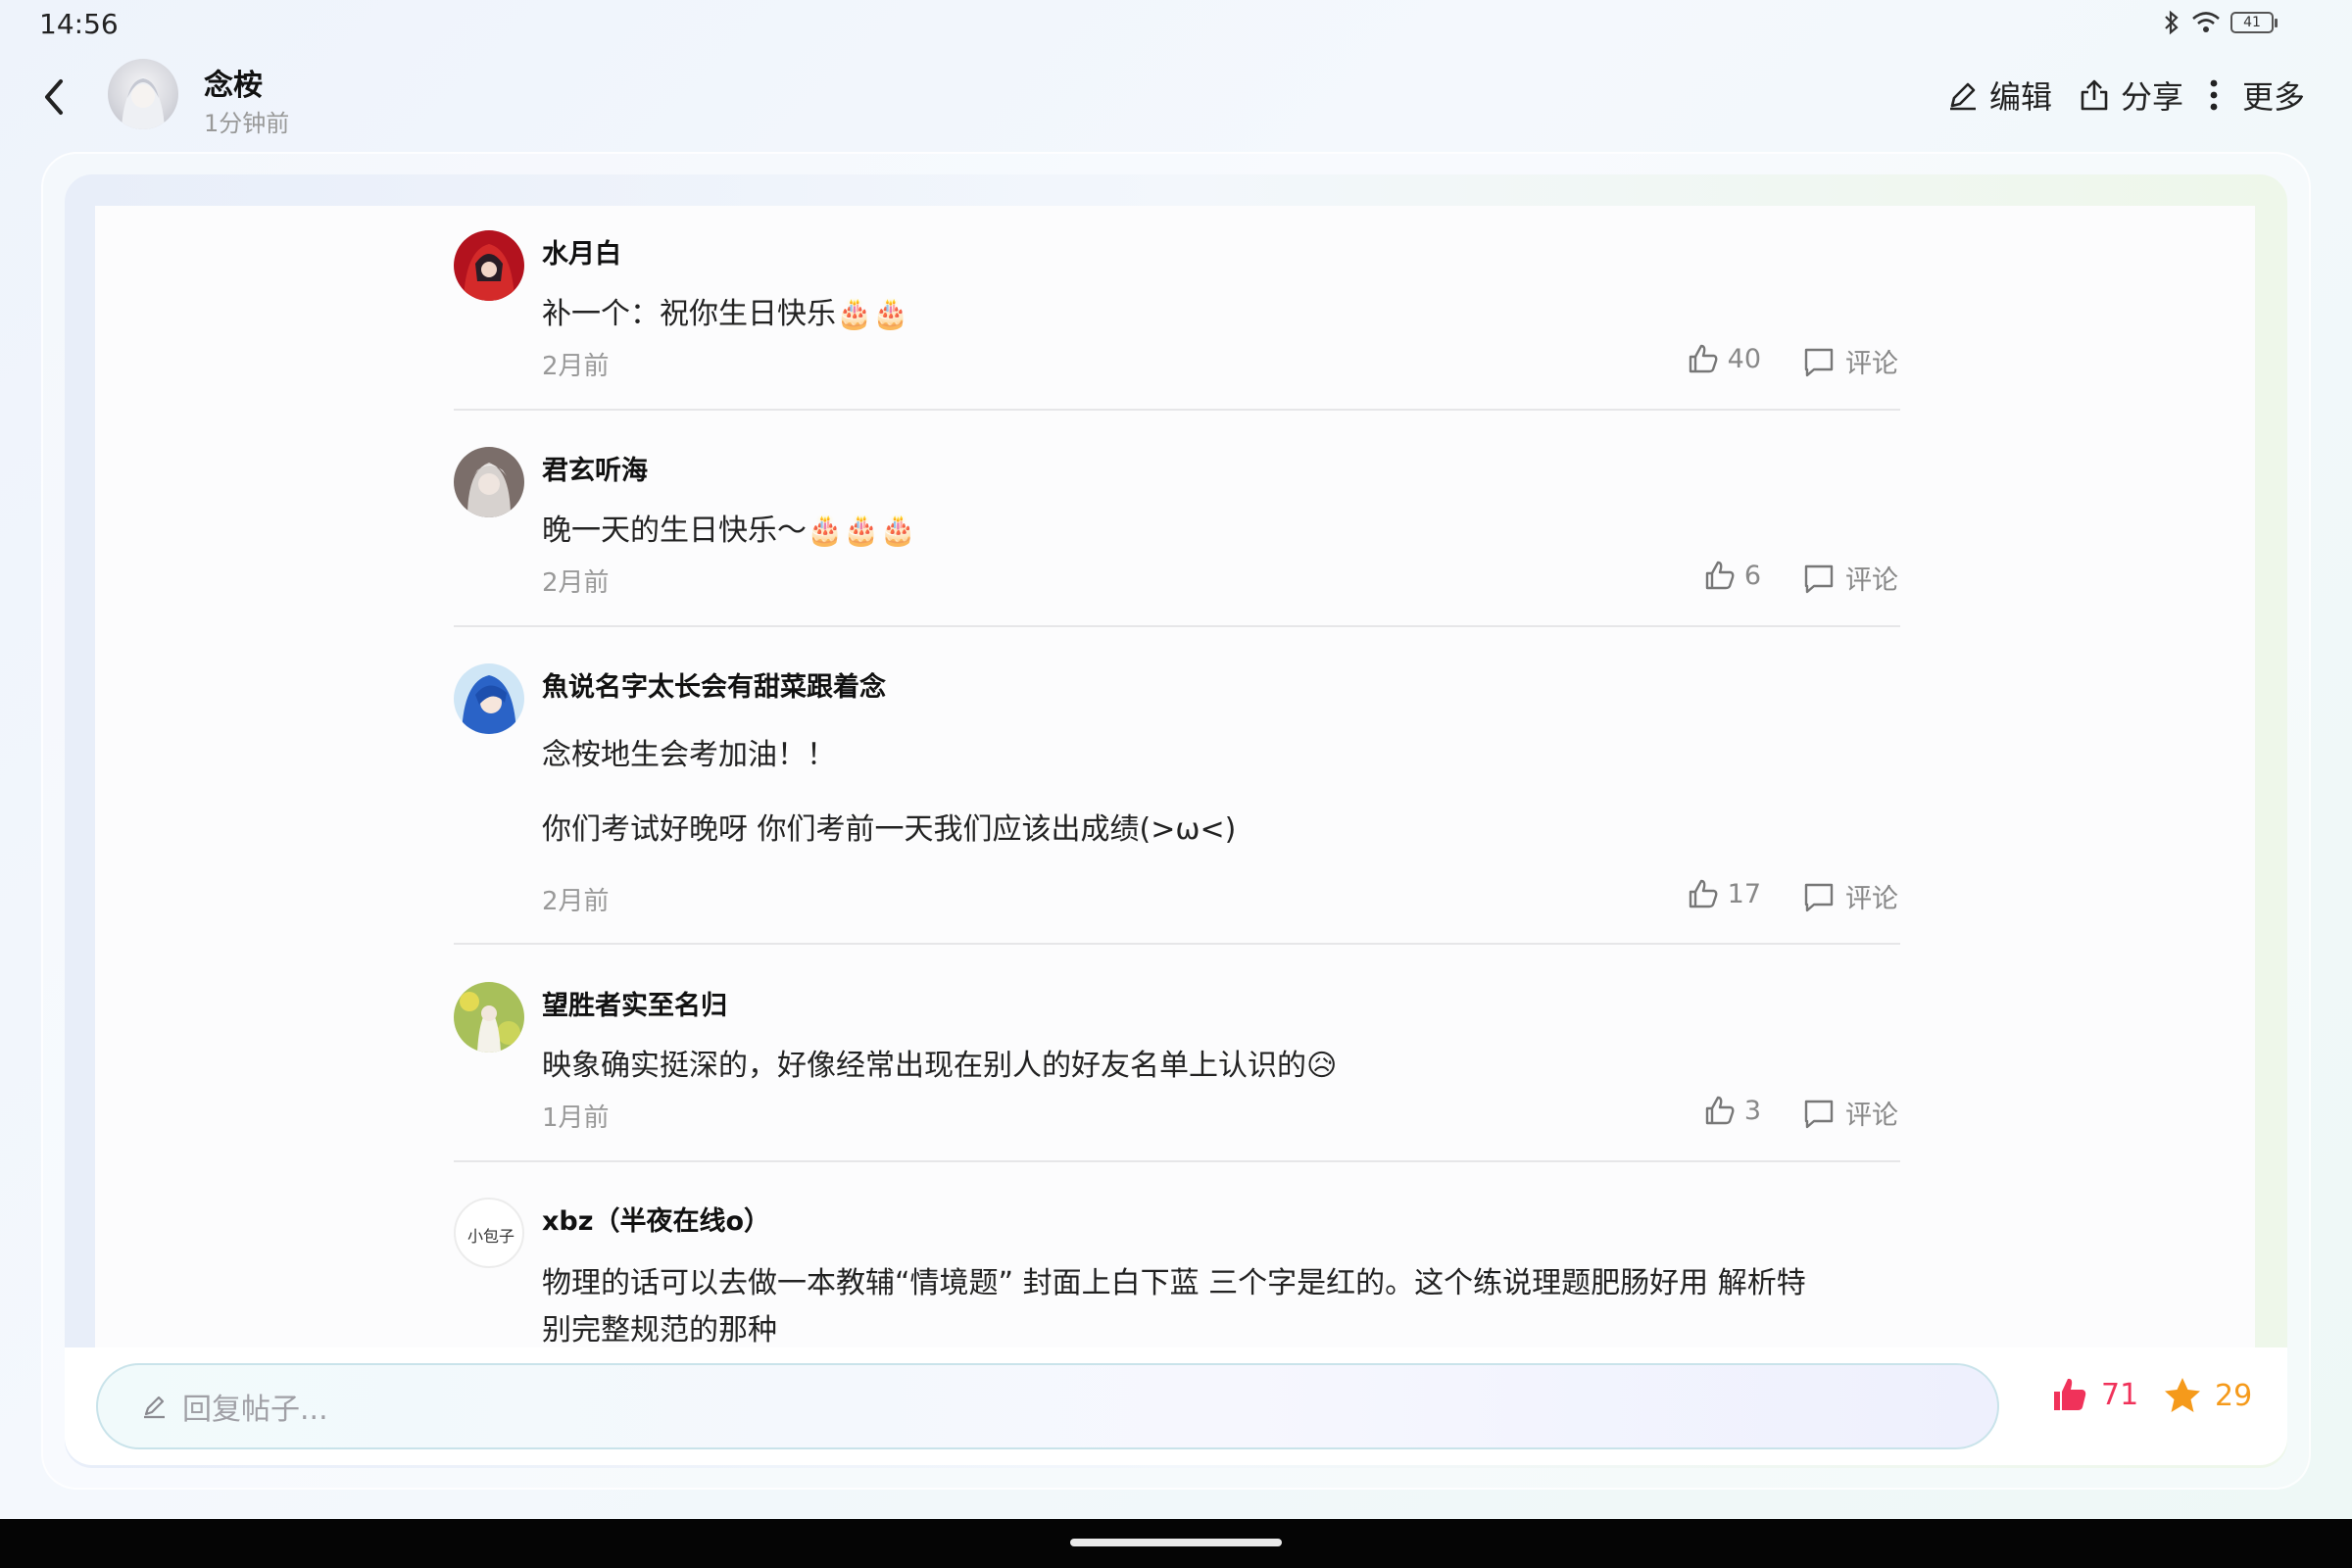 The image size is (2352, 1568). I want to click on edit-label: 编辑, so click(2020, 97).